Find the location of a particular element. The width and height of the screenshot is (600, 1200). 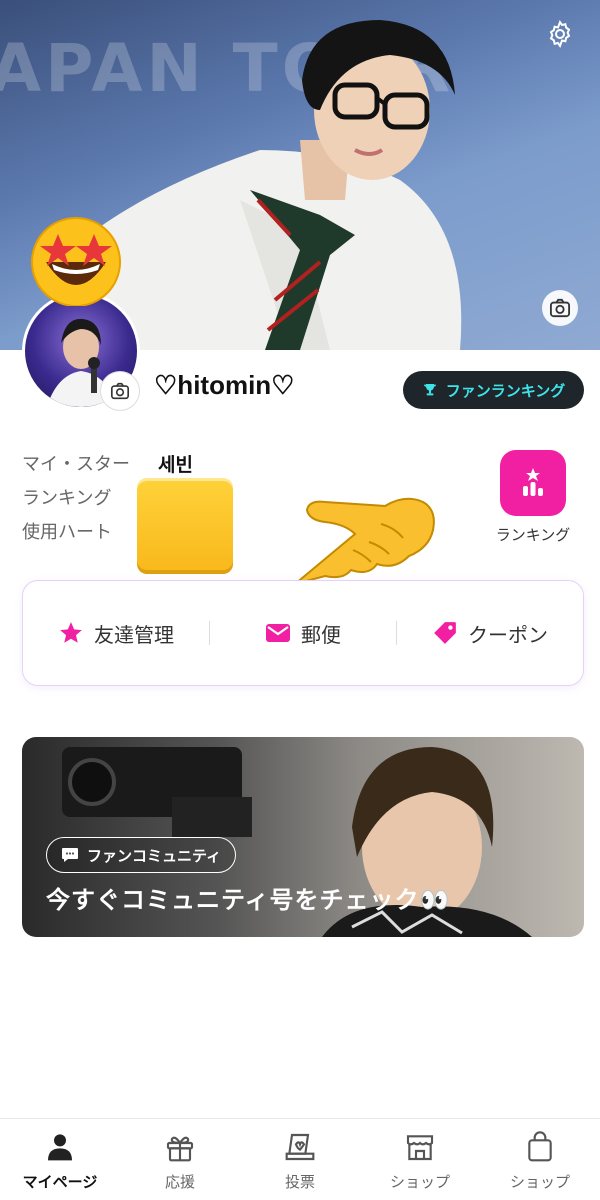

trophy-icon is located at coordinates (429, 390).